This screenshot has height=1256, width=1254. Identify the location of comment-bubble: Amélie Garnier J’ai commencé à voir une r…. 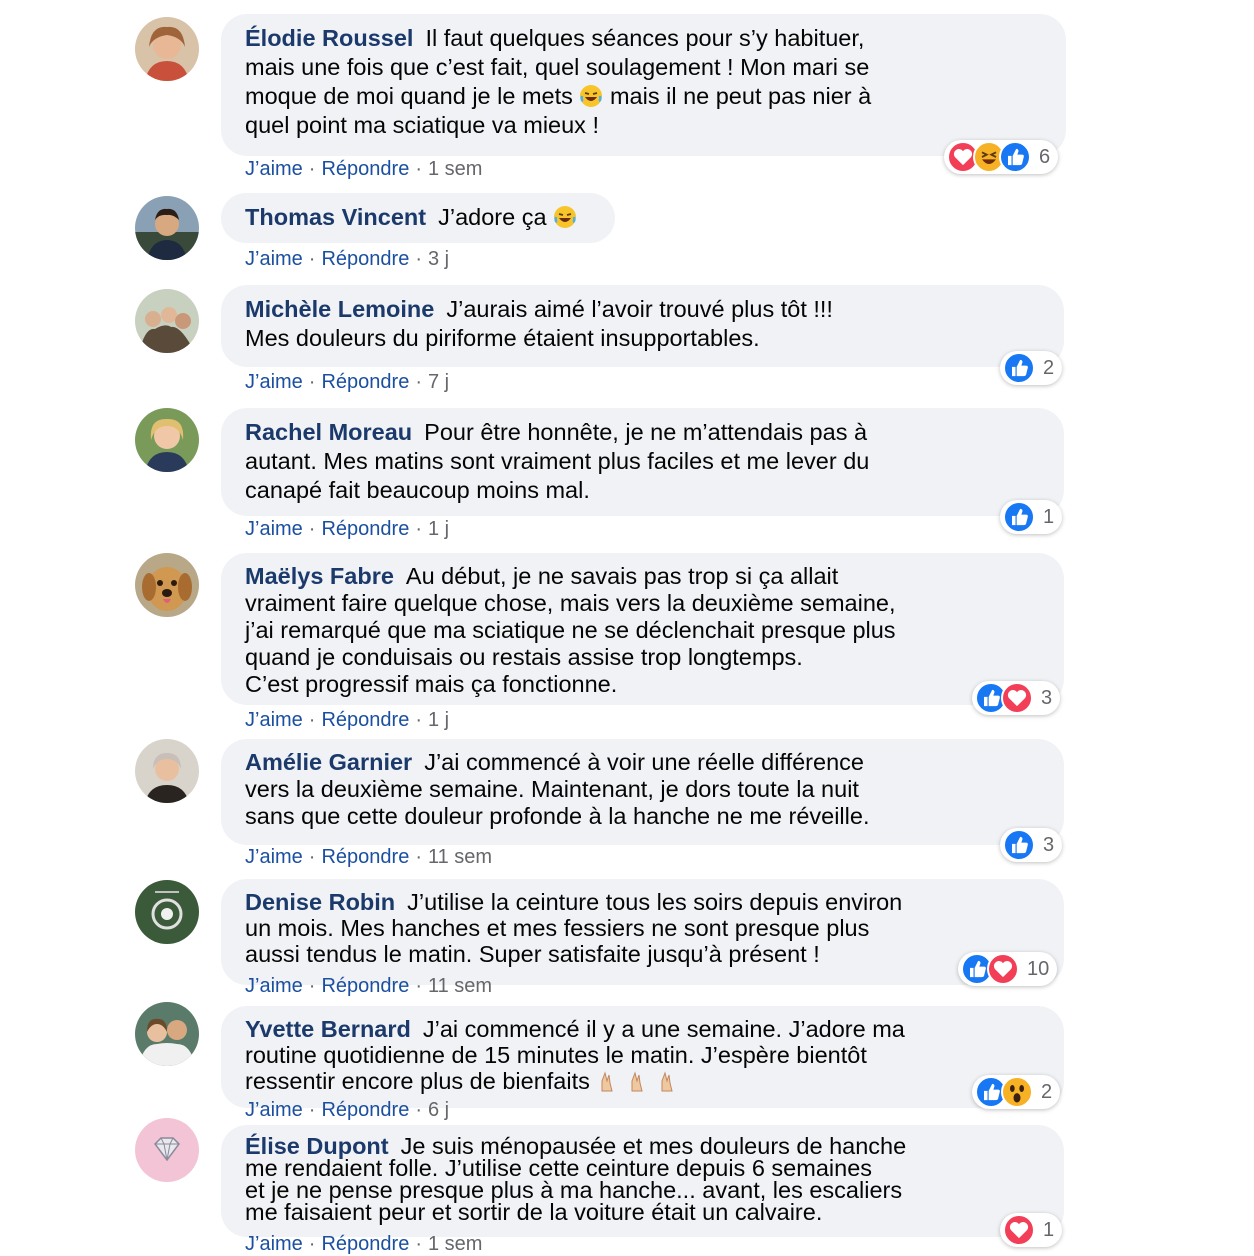
(642, 792).